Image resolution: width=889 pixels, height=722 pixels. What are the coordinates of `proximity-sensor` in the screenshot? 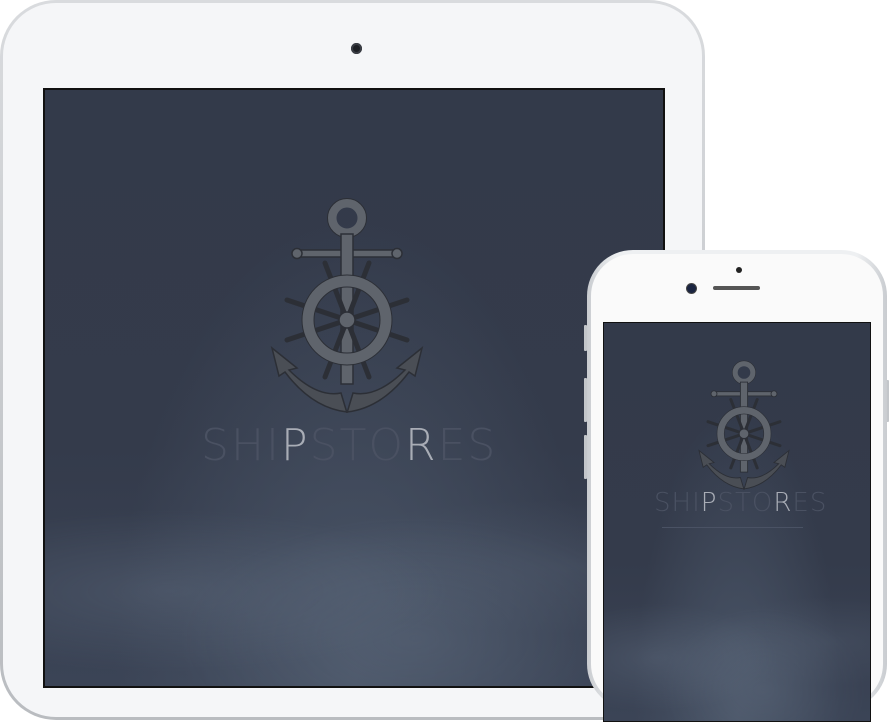 It's located at (739, 270).